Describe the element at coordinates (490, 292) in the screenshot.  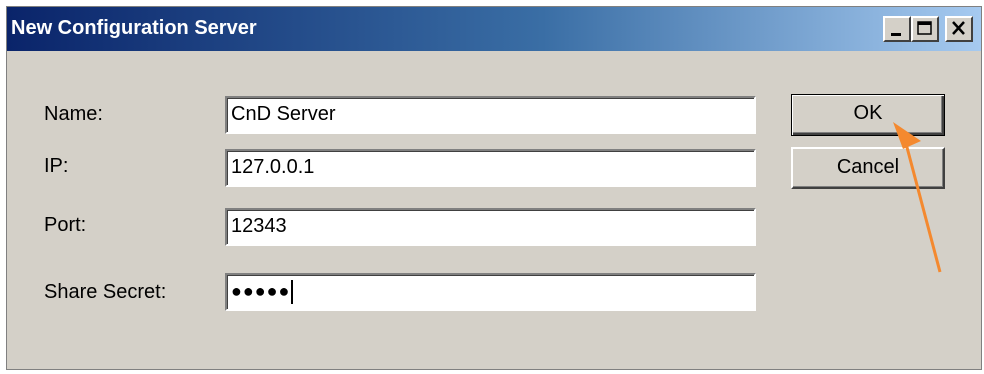
I see `share-secret-field: ●●●●●` at that location.